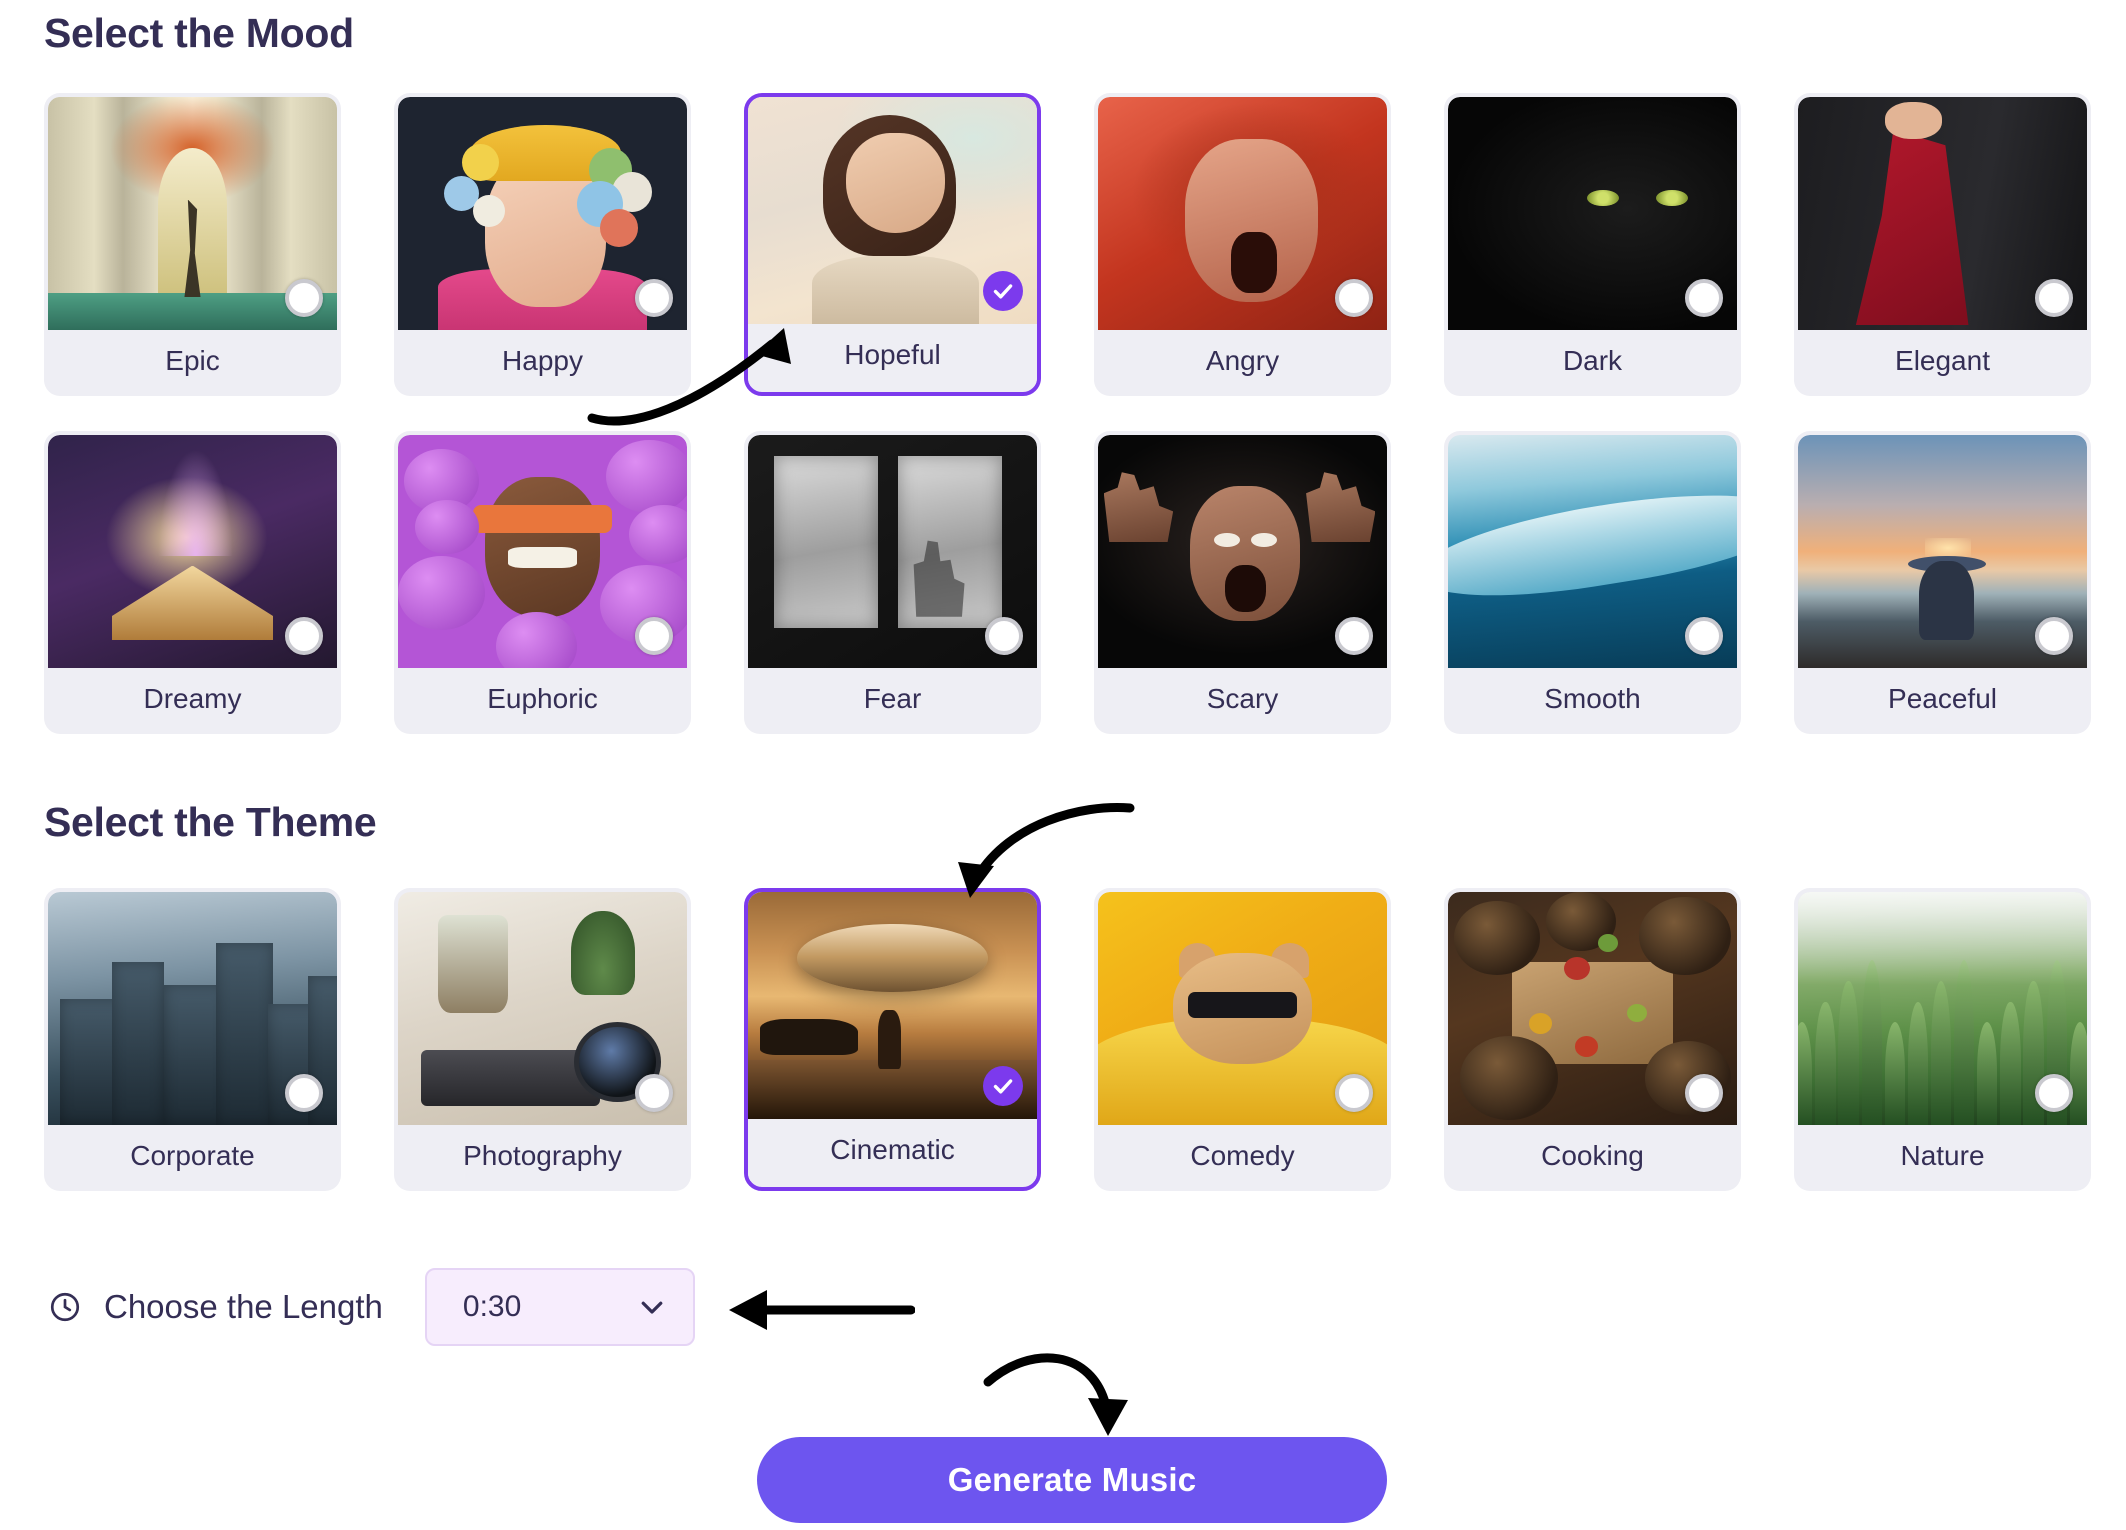 The width and height of the screenshot is (2126, 1530). I want to click on generate-music-button: Generate Music, so click(1072, 1480).